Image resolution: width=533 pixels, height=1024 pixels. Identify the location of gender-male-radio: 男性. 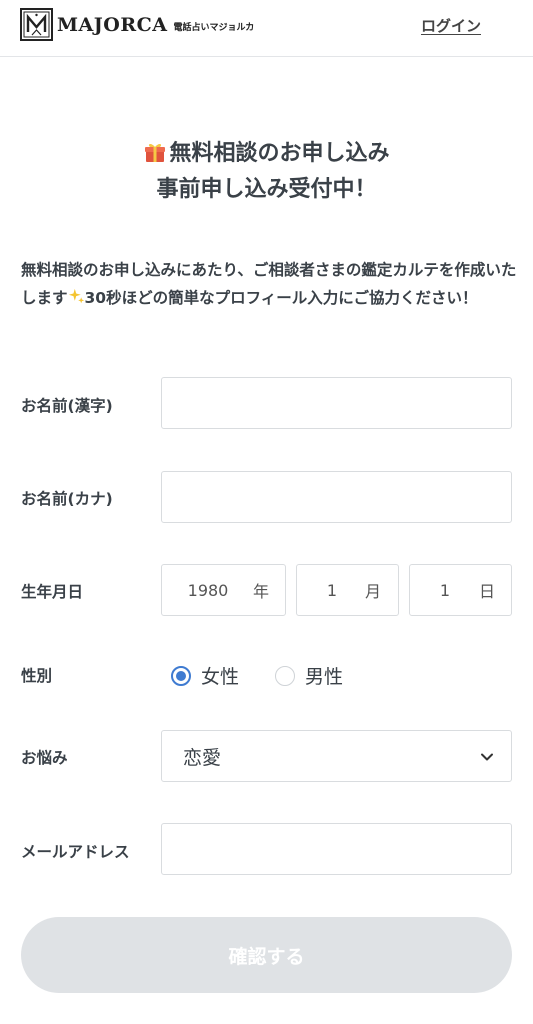
(309, 675).